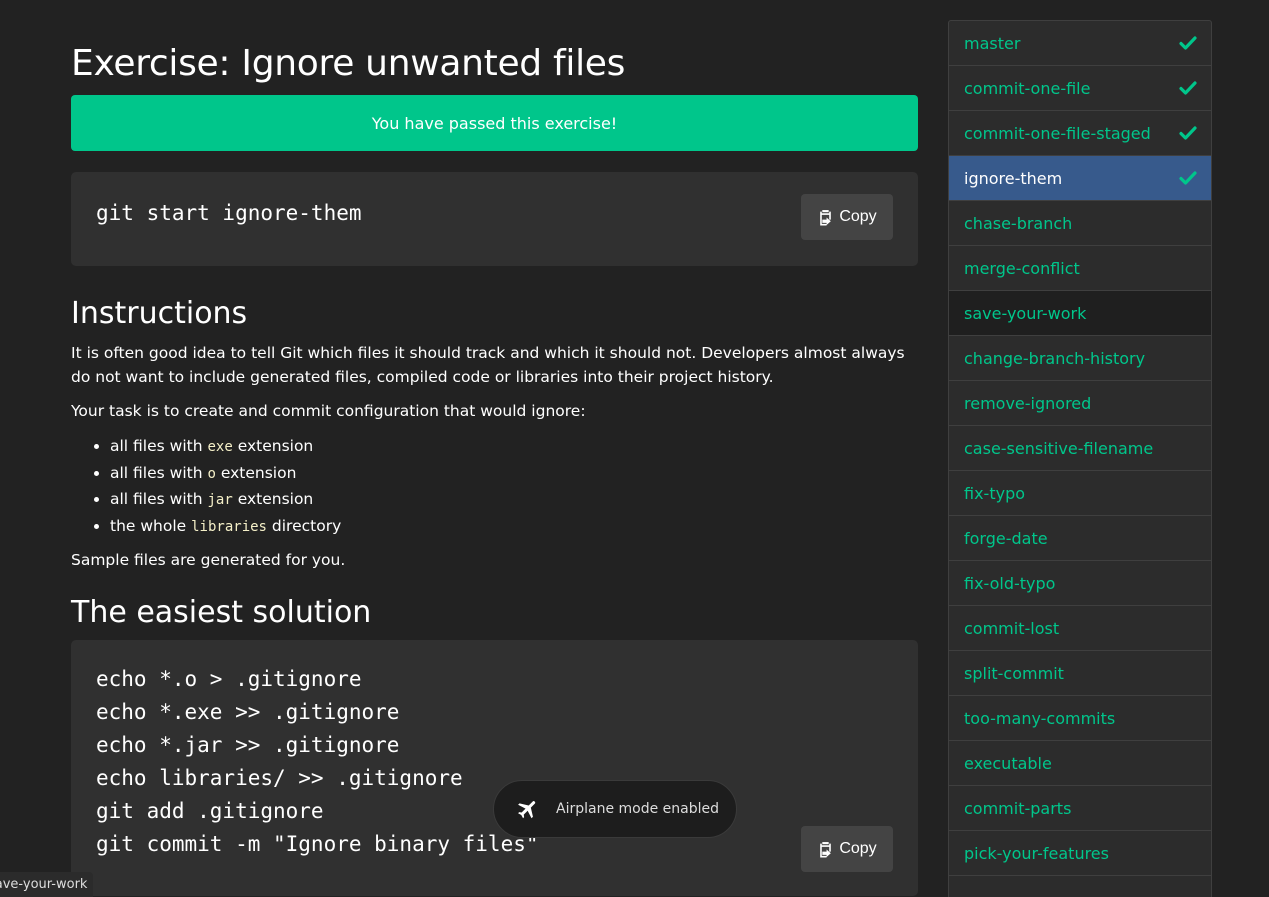 The height and width of the screenshot is (897, 1269). Describe the element at coordinates (248, 712) in the screenshot. I see `code-line: echo *.exe >> .gitignore` at that location.